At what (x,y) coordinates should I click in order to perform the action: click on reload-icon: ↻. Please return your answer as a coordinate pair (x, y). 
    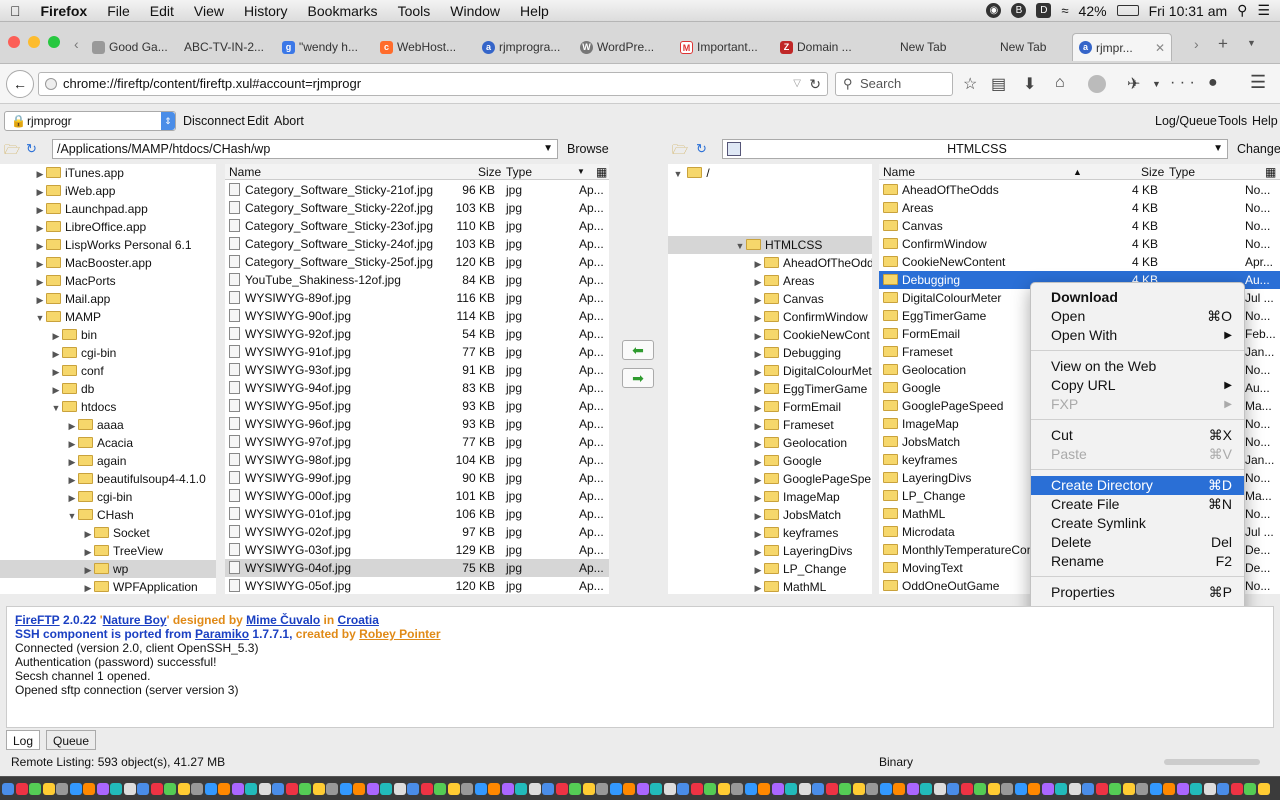
    Looking at the image, I should click on (815, 84).